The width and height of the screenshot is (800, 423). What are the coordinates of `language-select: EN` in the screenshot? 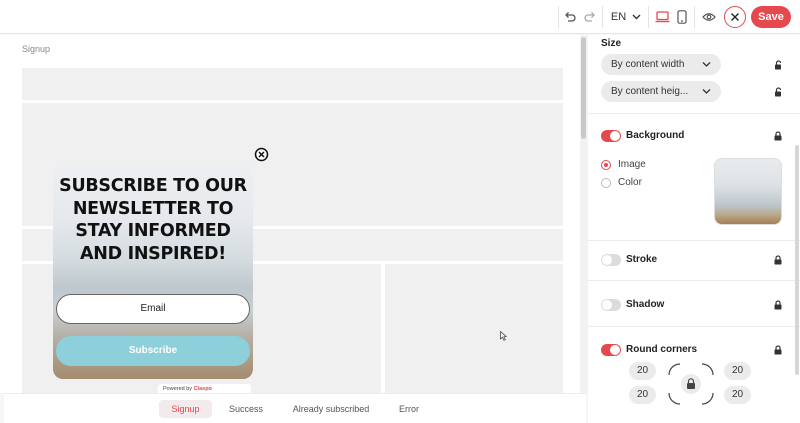 It's located at (626, 17).